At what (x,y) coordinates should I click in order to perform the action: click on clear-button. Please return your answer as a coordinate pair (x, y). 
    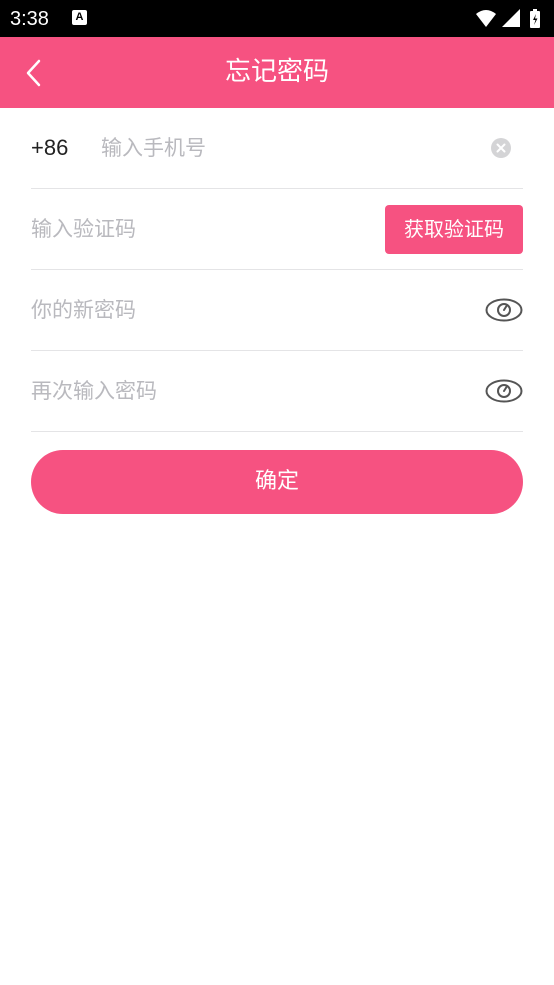
    Looking at the image, I should click on (501, 148).